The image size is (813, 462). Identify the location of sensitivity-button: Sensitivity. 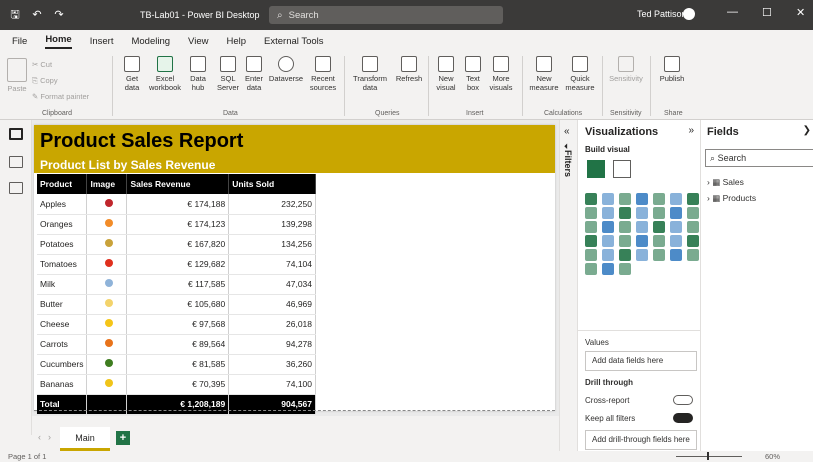
(626, 69).